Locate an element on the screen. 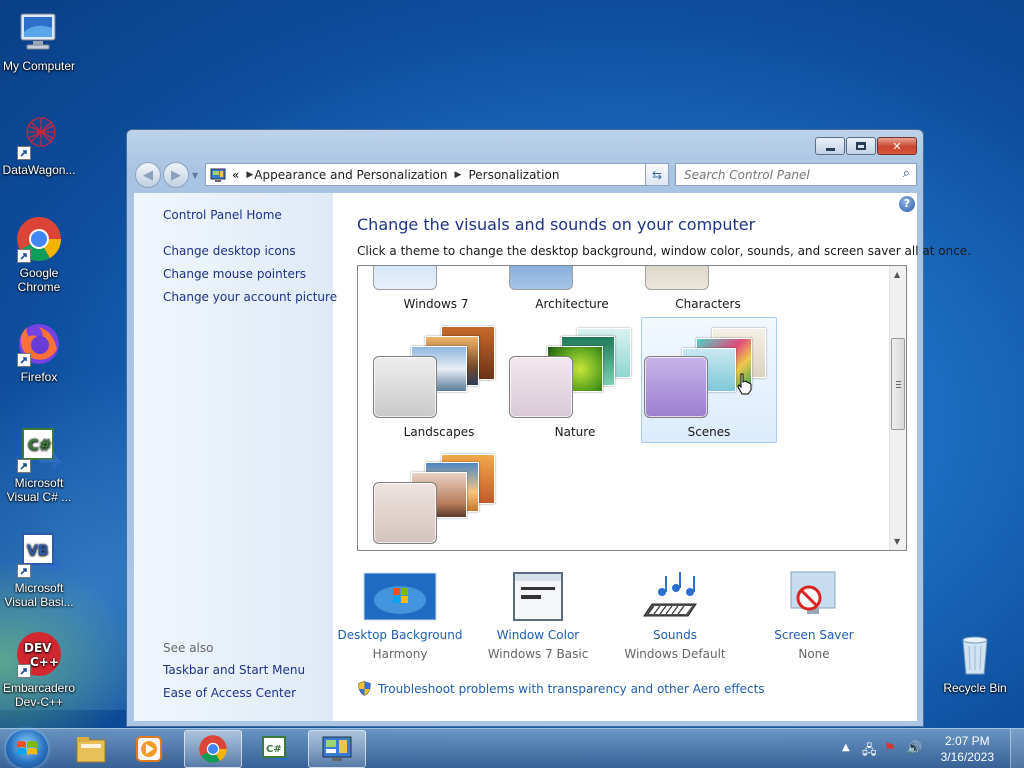 Image resolution: width=1024 pixels, height=768 pixels. theme-swatch is located at coordinates (677, 278).